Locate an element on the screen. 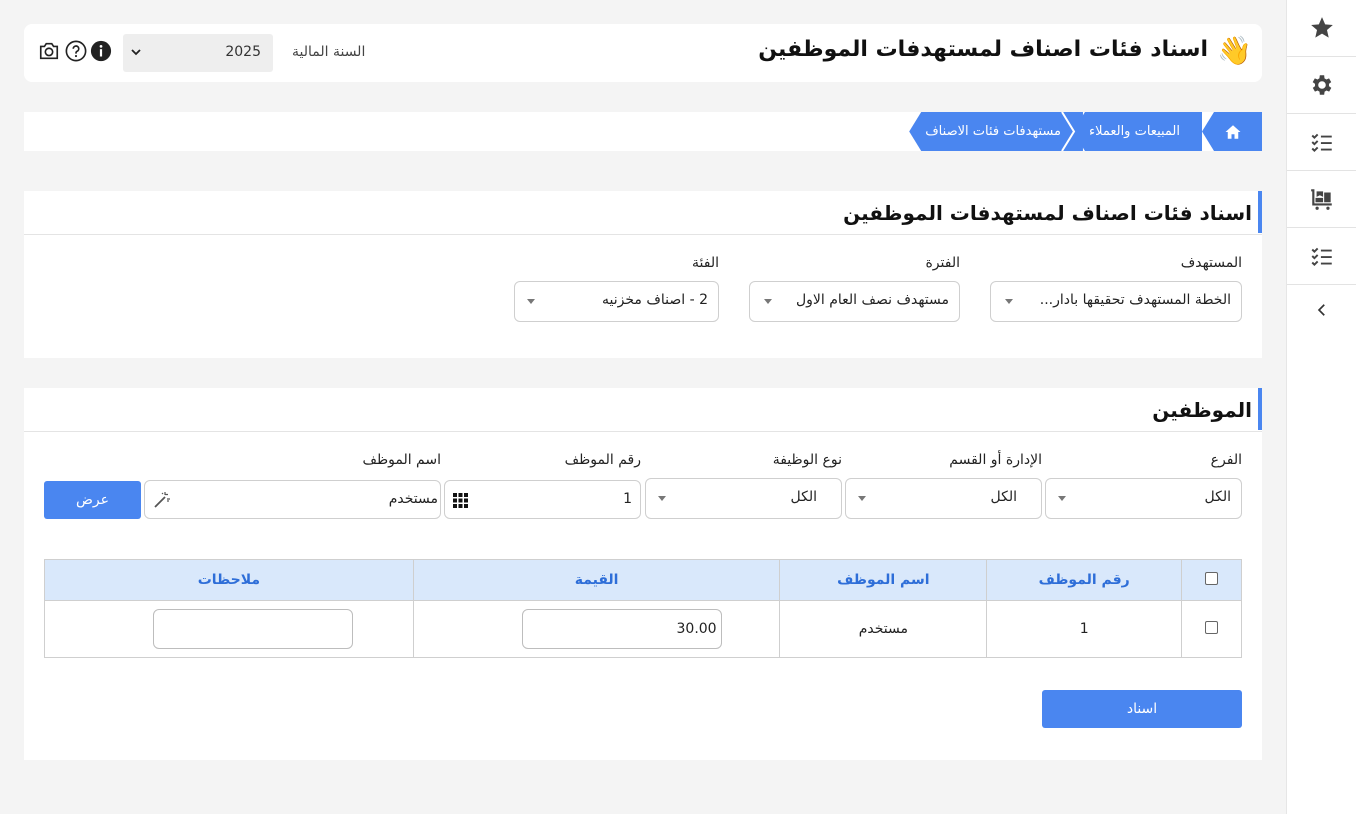  filters-panel-header: اسناد فئات اصناف لمستهدفات الموظفين is located at coordinates (643, 213).